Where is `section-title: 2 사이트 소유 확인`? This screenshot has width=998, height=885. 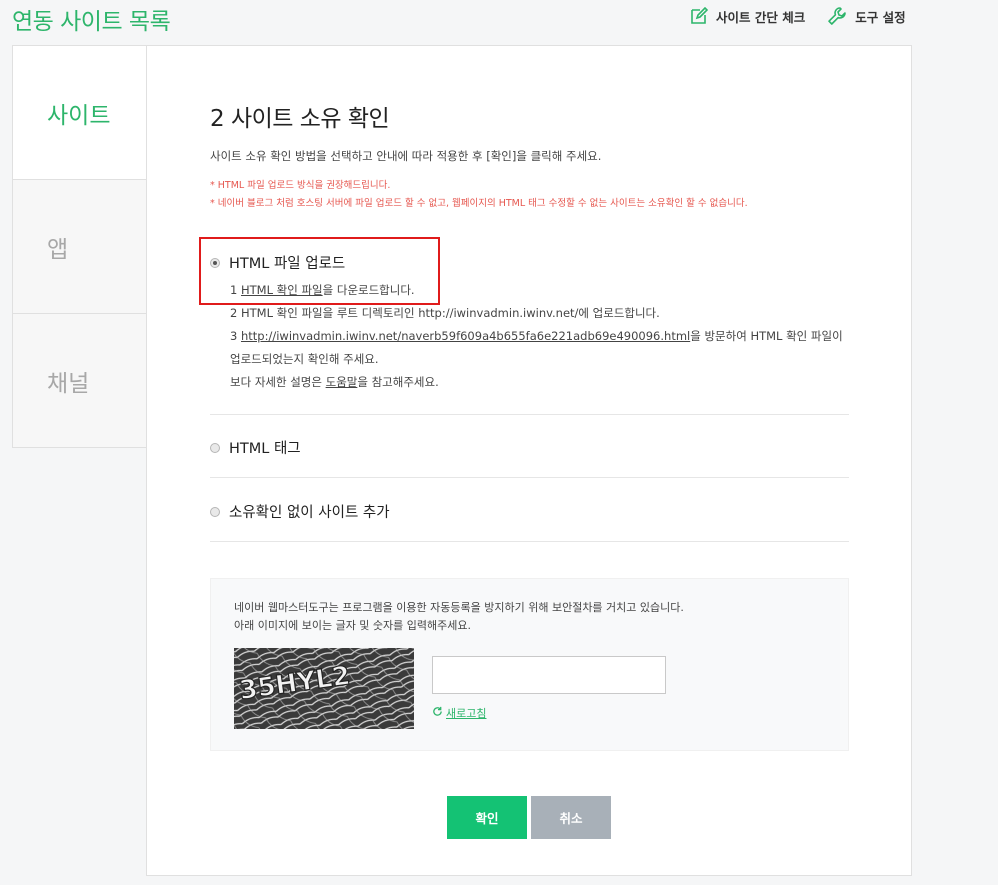
section-title: 2 사이트 소유 확인 is located at coordinates (300, 119).